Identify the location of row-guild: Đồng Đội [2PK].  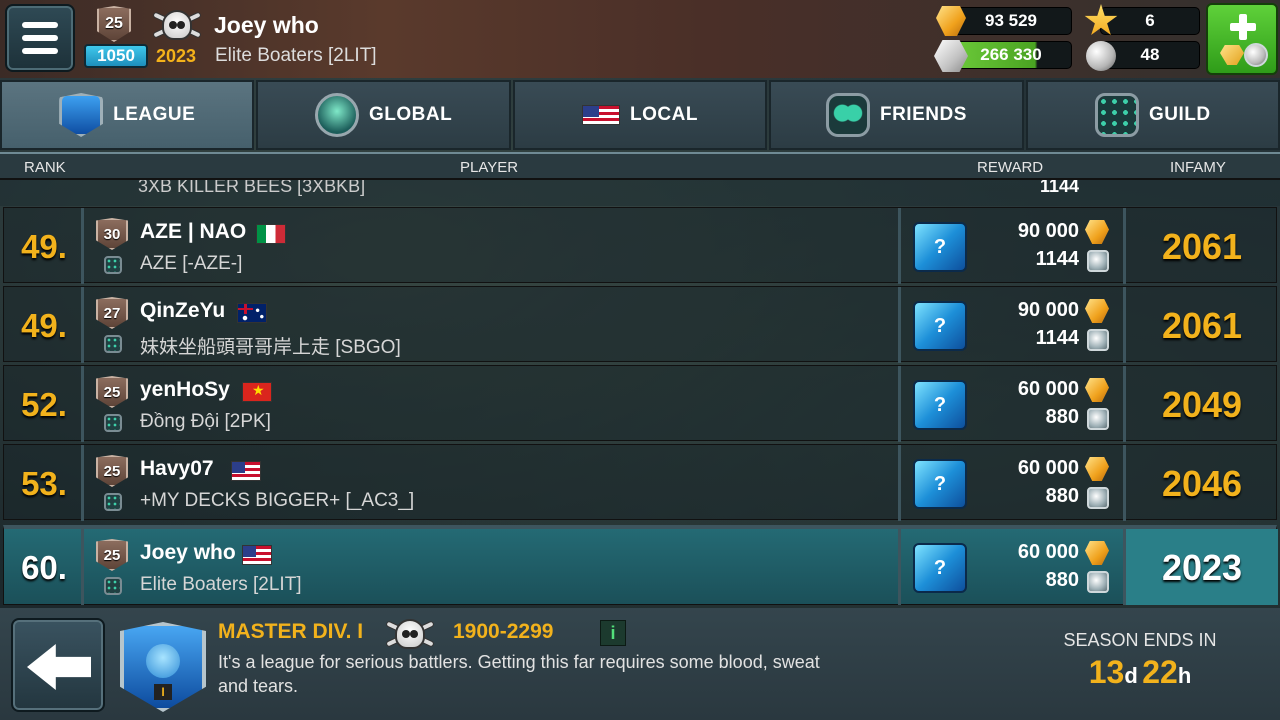
(205, 421).